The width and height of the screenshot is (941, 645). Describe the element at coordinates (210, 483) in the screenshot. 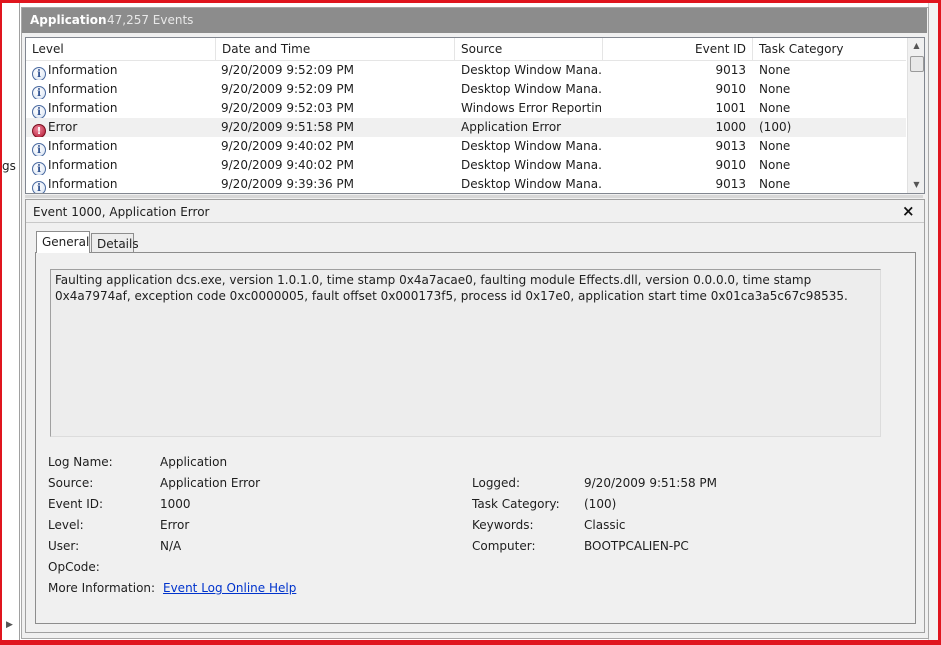

I see `value-source: Application Error` at that location.